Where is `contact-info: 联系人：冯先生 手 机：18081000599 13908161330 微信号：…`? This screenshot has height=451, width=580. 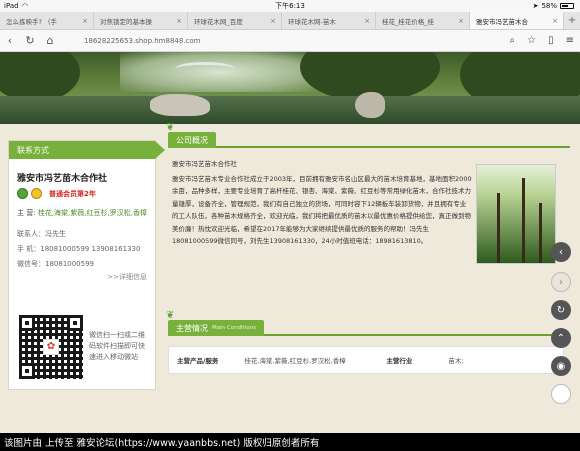 contact-info: 联系人：冯先生 手 机：18081000599 13908161330 微信号：… is located at coordinates (86, 249).